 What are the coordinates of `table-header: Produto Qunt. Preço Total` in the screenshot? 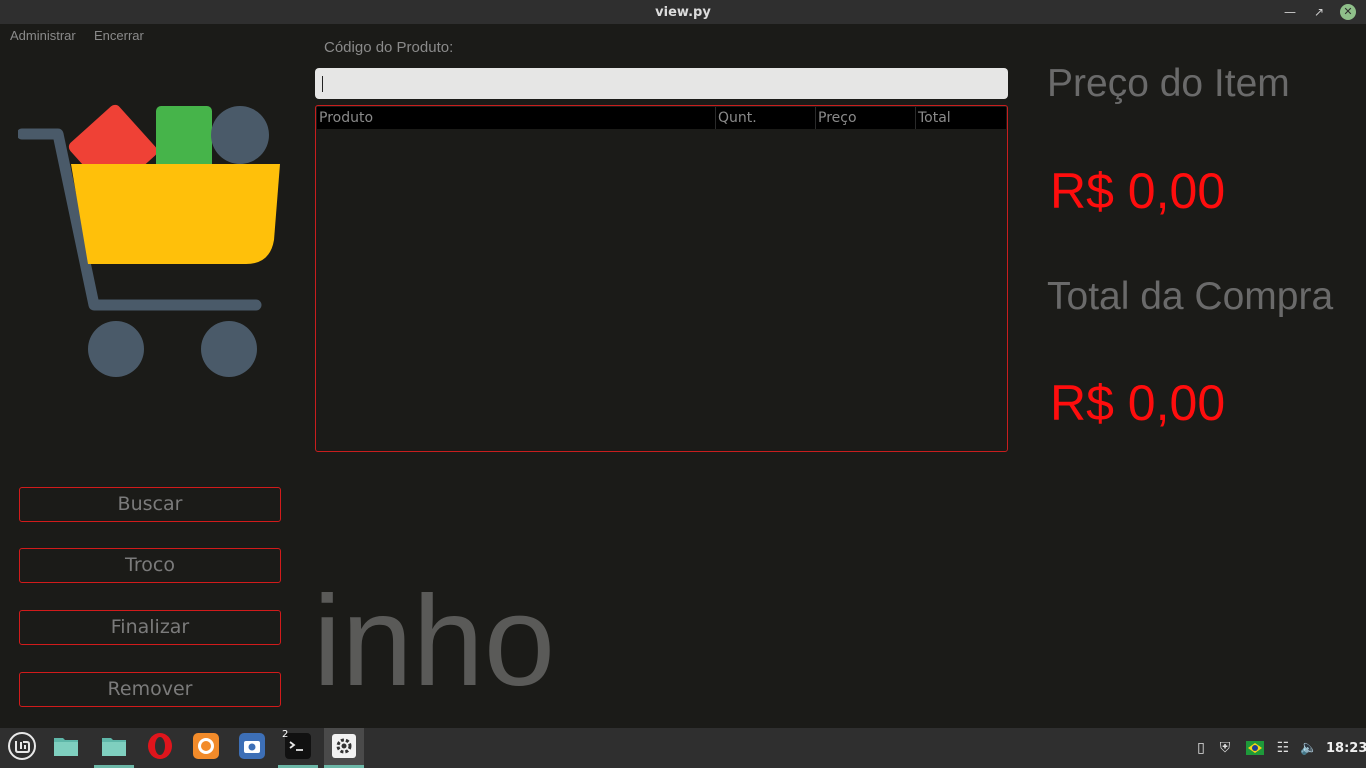 It's located at (661, 118).